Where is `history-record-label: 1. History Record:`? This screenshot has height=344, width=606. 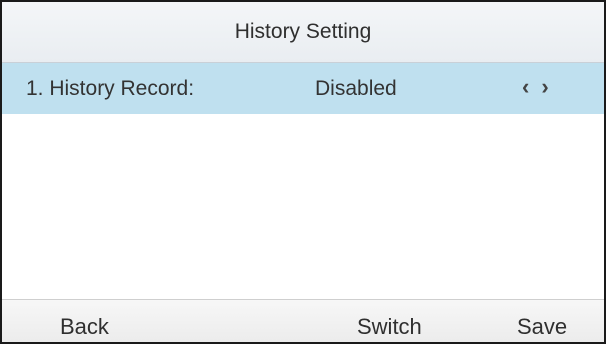 history-record-label: 1. History Record: is located at coordinates (110, 88).